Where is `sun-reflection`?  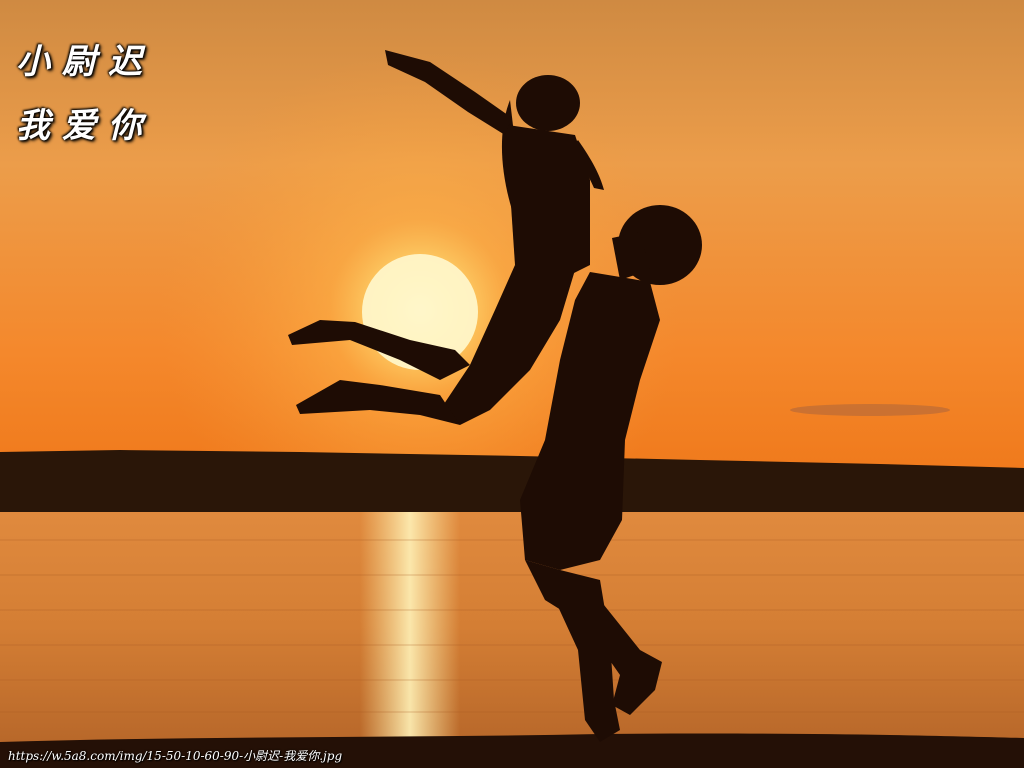 sun-reflection is located at coordinates (410, 627).